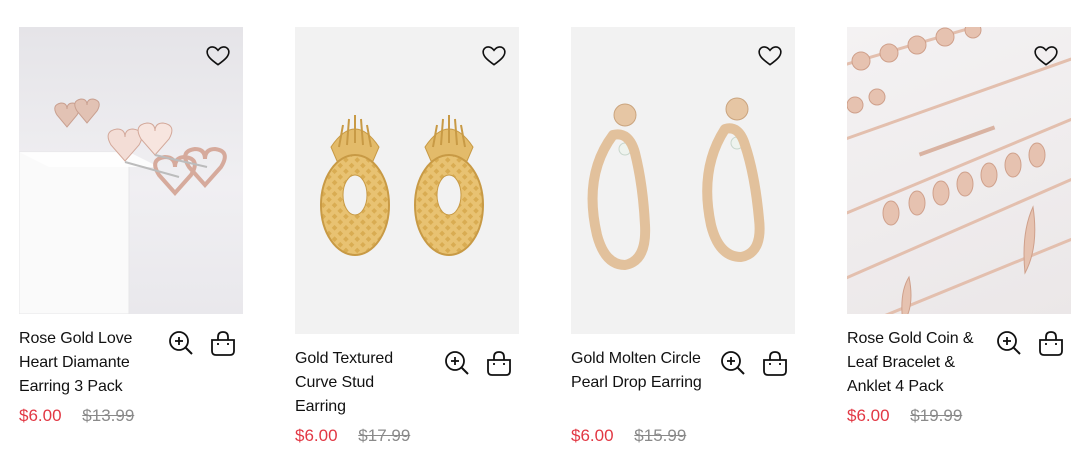 The width and height of the screenshot is (1080, 462). What do you see at coordinates (904, 416) in the screenshot?
I see `product-prices: $6.00 $19.99` at bounding box center [904, 416].